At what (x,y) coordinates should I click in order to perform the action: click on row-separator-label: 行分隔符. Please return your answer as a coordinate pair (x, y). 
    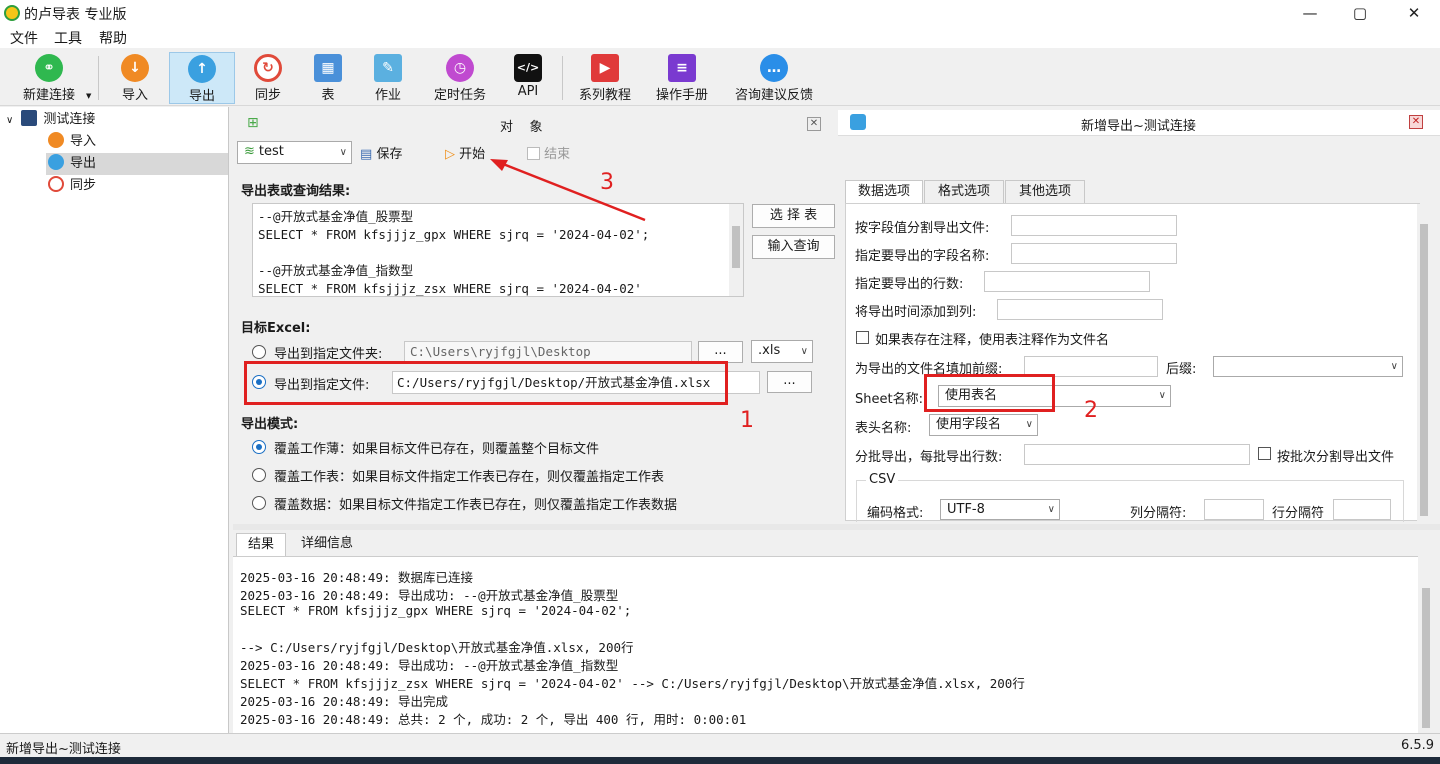
    Looking at the image, I should click on (1298, 513).